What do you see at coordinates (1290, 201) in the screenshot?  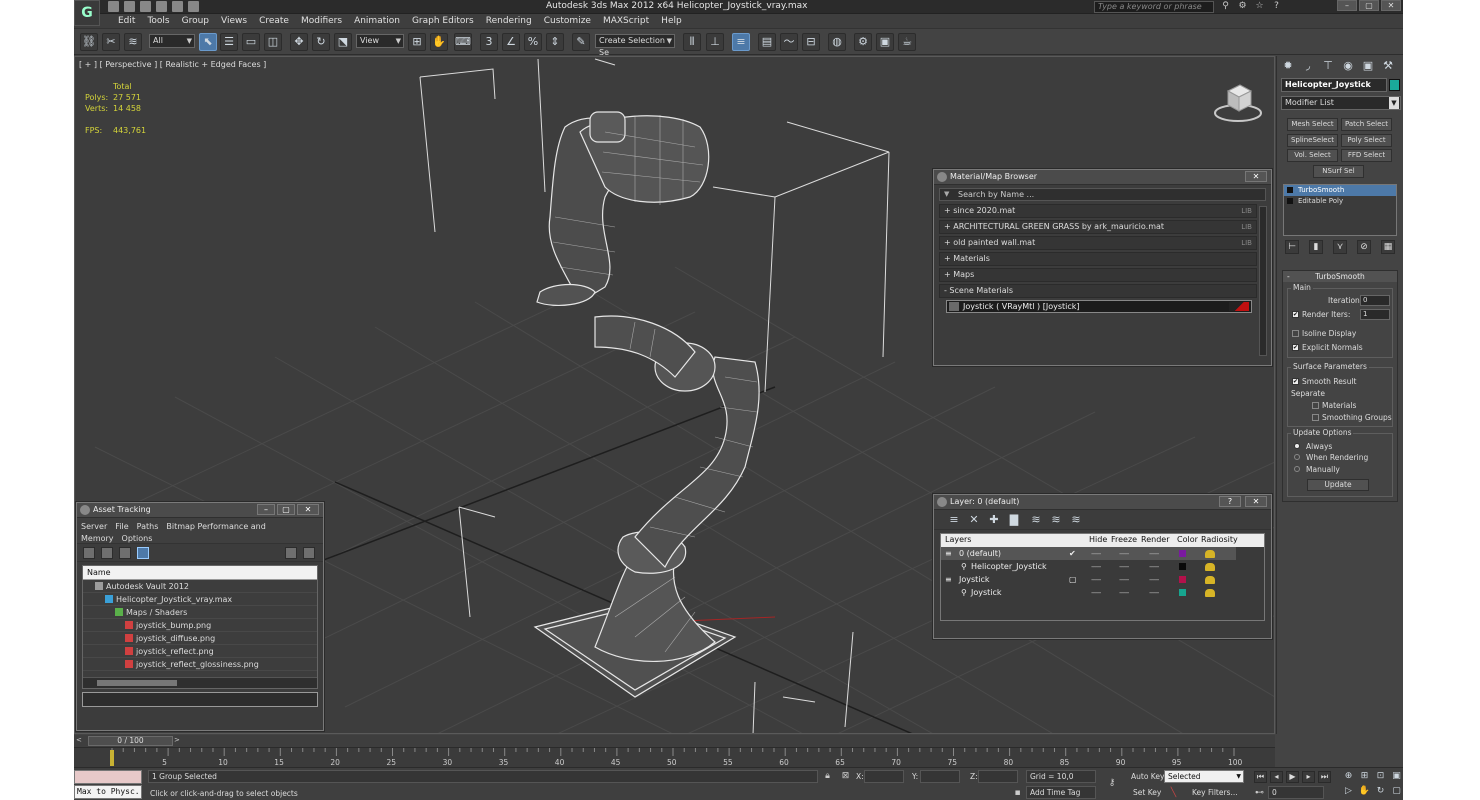 I see `modifier-toggle-icon` at bounding box center [1290, 201].